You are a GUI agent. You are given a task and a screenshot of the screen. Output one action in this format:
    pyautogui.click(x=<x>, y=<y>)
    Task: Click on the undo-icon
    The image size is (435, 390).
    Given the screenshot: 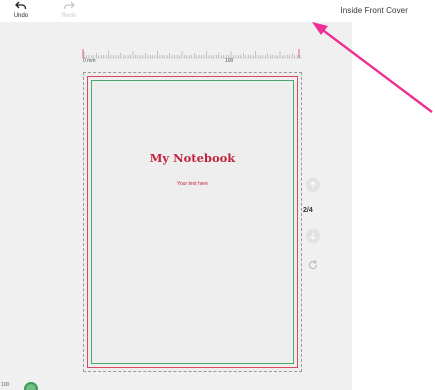 What is the action you would take?
    pyautogui.click(x=21, y=5)
    